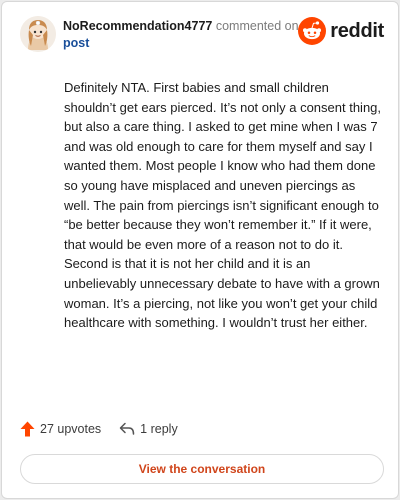 Image resolution: width=400 pixels, height=500 pixels. What do you see at coordinates (108, 429) in the screenshot?
I see `comment-actions: 27 upvotes 1 reply` at bounding box center [108, 429].